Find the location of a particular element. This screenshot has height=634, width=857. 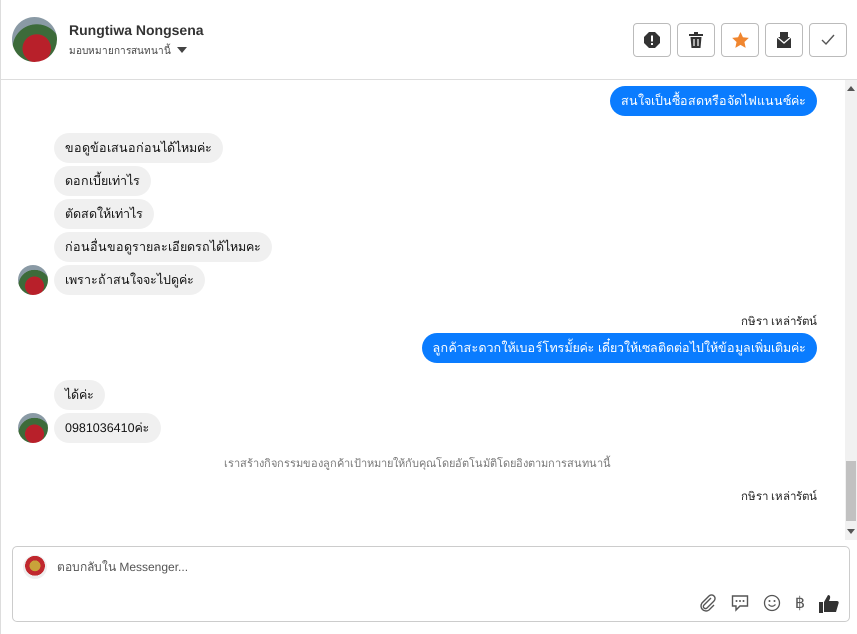

scroll-down-icon is located at coordinates (851, 531).